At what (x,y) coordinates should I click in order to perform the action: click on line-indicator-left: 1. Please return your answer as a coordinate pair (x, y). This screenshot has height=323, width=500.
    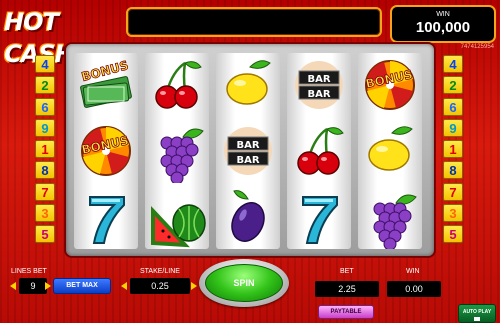
    Looking at the image, I should click on (45, 149).